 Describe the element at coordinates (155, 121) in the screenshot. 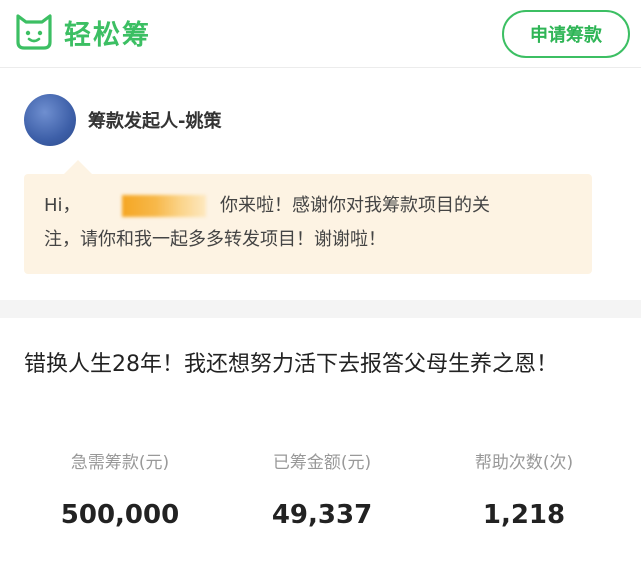

I see `organizer-name: 筹款发起人-姚策` at that location.